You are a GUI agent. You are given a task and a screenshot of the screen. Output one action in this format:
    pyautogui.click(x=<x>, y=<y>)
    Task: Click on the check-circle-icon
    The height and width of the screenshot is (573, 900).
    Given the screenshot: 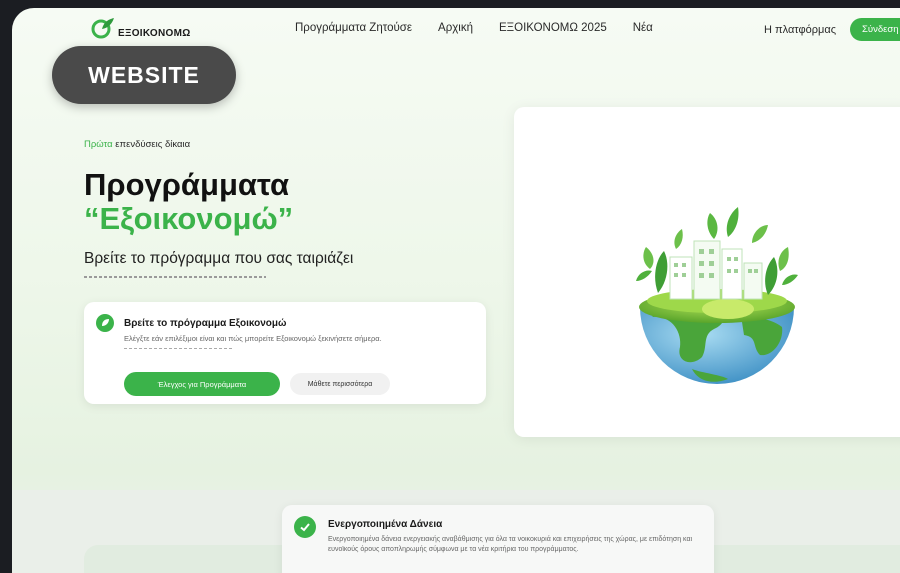 What is the action you would take?
    pyautogui.click(x=305, y=527)
    